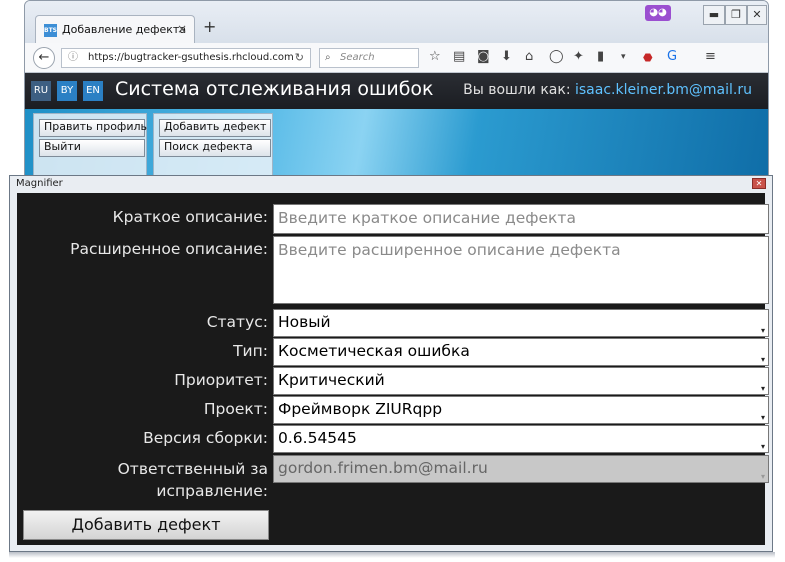 This screenshot has height=562, width=785. Describe the element at coordinates (714, 15) in the screenshot. I see `minimize-button: ▬` at that location.